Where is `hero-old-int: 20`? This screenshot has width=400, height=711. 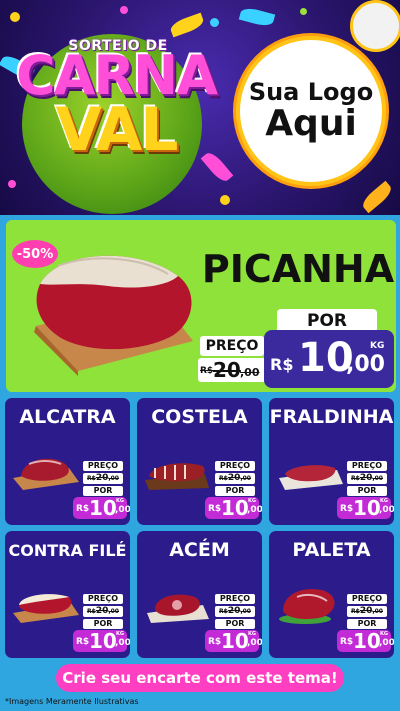
hero-old-int: 20 is located at coordinates (227, 370).